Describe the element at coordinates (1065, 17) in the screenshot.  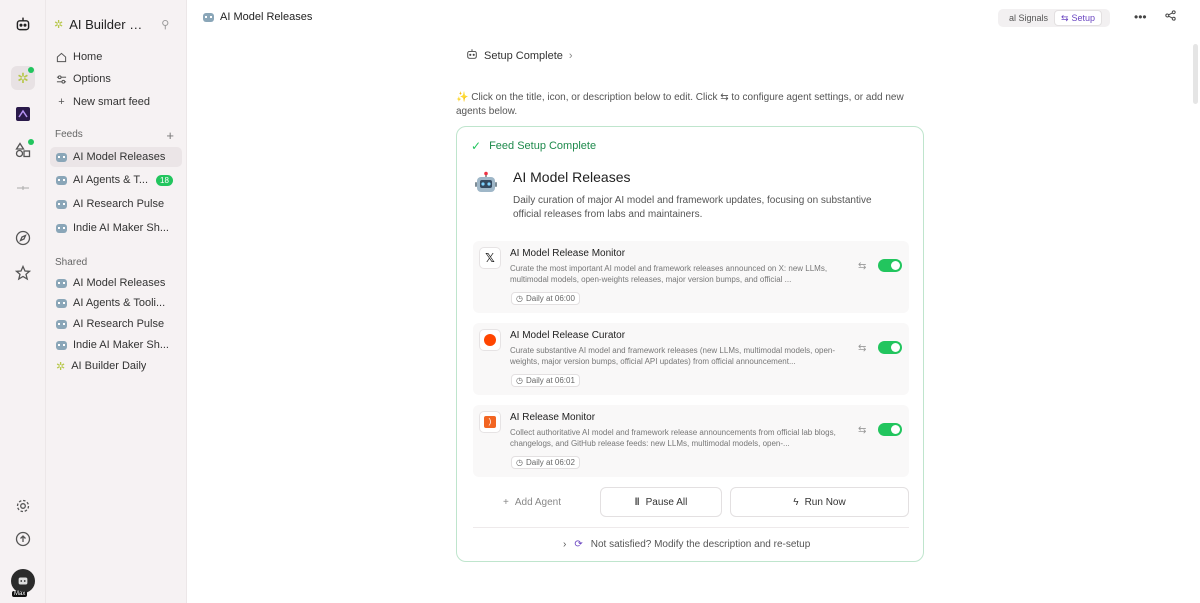
I see `sliders-icon: ⇆` at that location.